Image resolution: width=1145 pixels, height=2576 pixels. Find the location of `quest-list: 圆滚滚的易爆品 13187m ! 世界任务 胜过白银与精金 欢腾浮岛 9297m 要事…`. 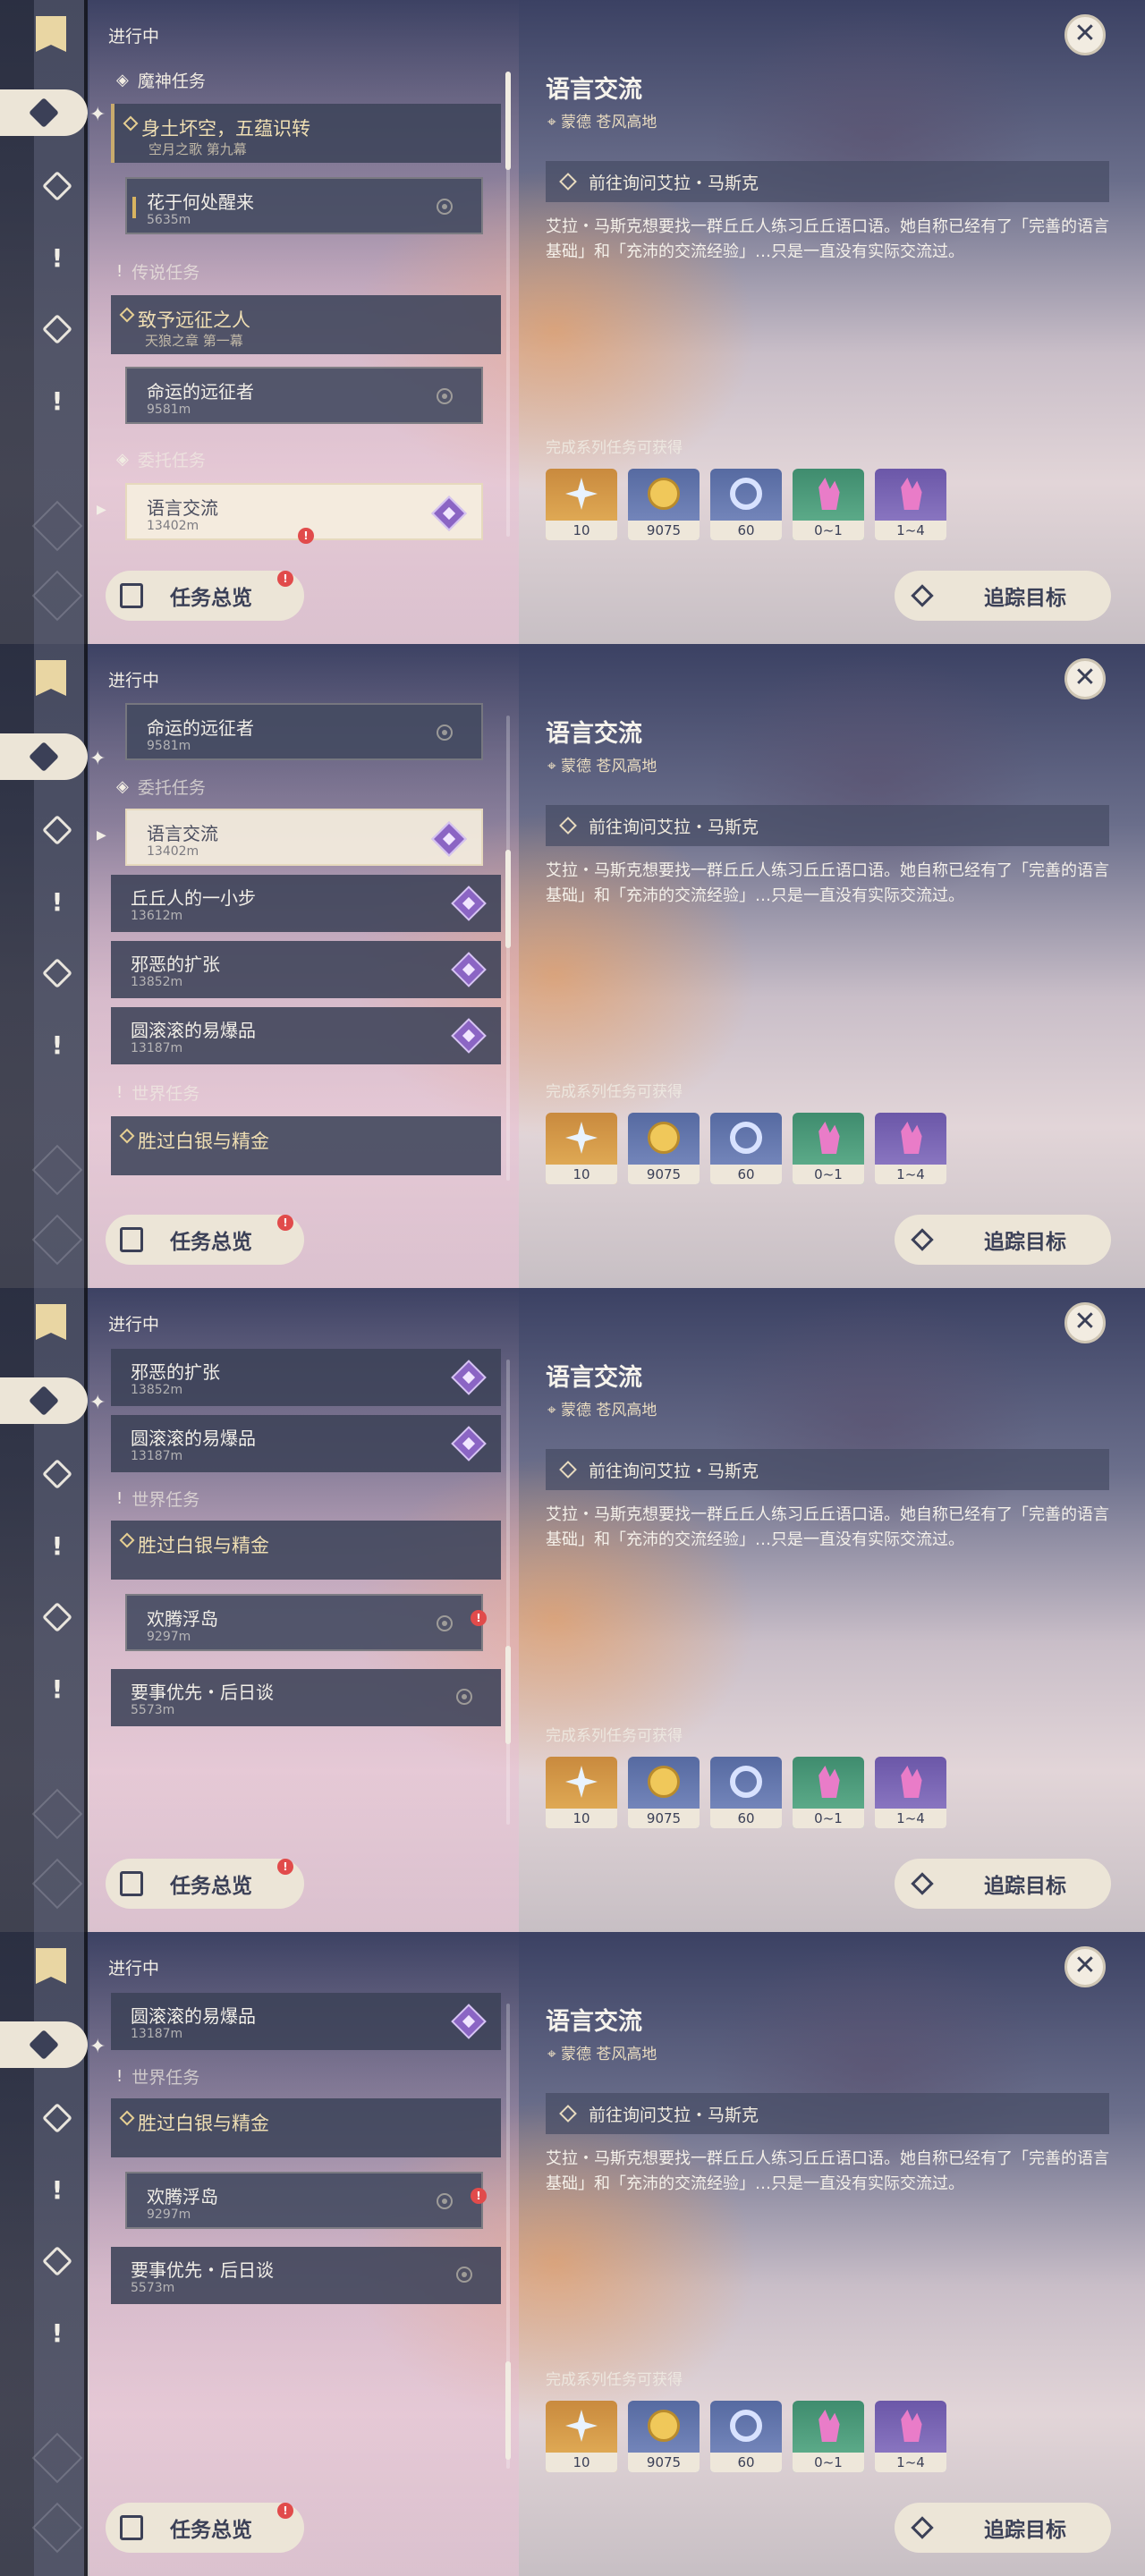

quest-list: 圆滚滚的易爆品 13187m ! 世界任务 胜过白银与精金 欢腾浮岛 9297m 要事… is located at coordinates (304, 2233).